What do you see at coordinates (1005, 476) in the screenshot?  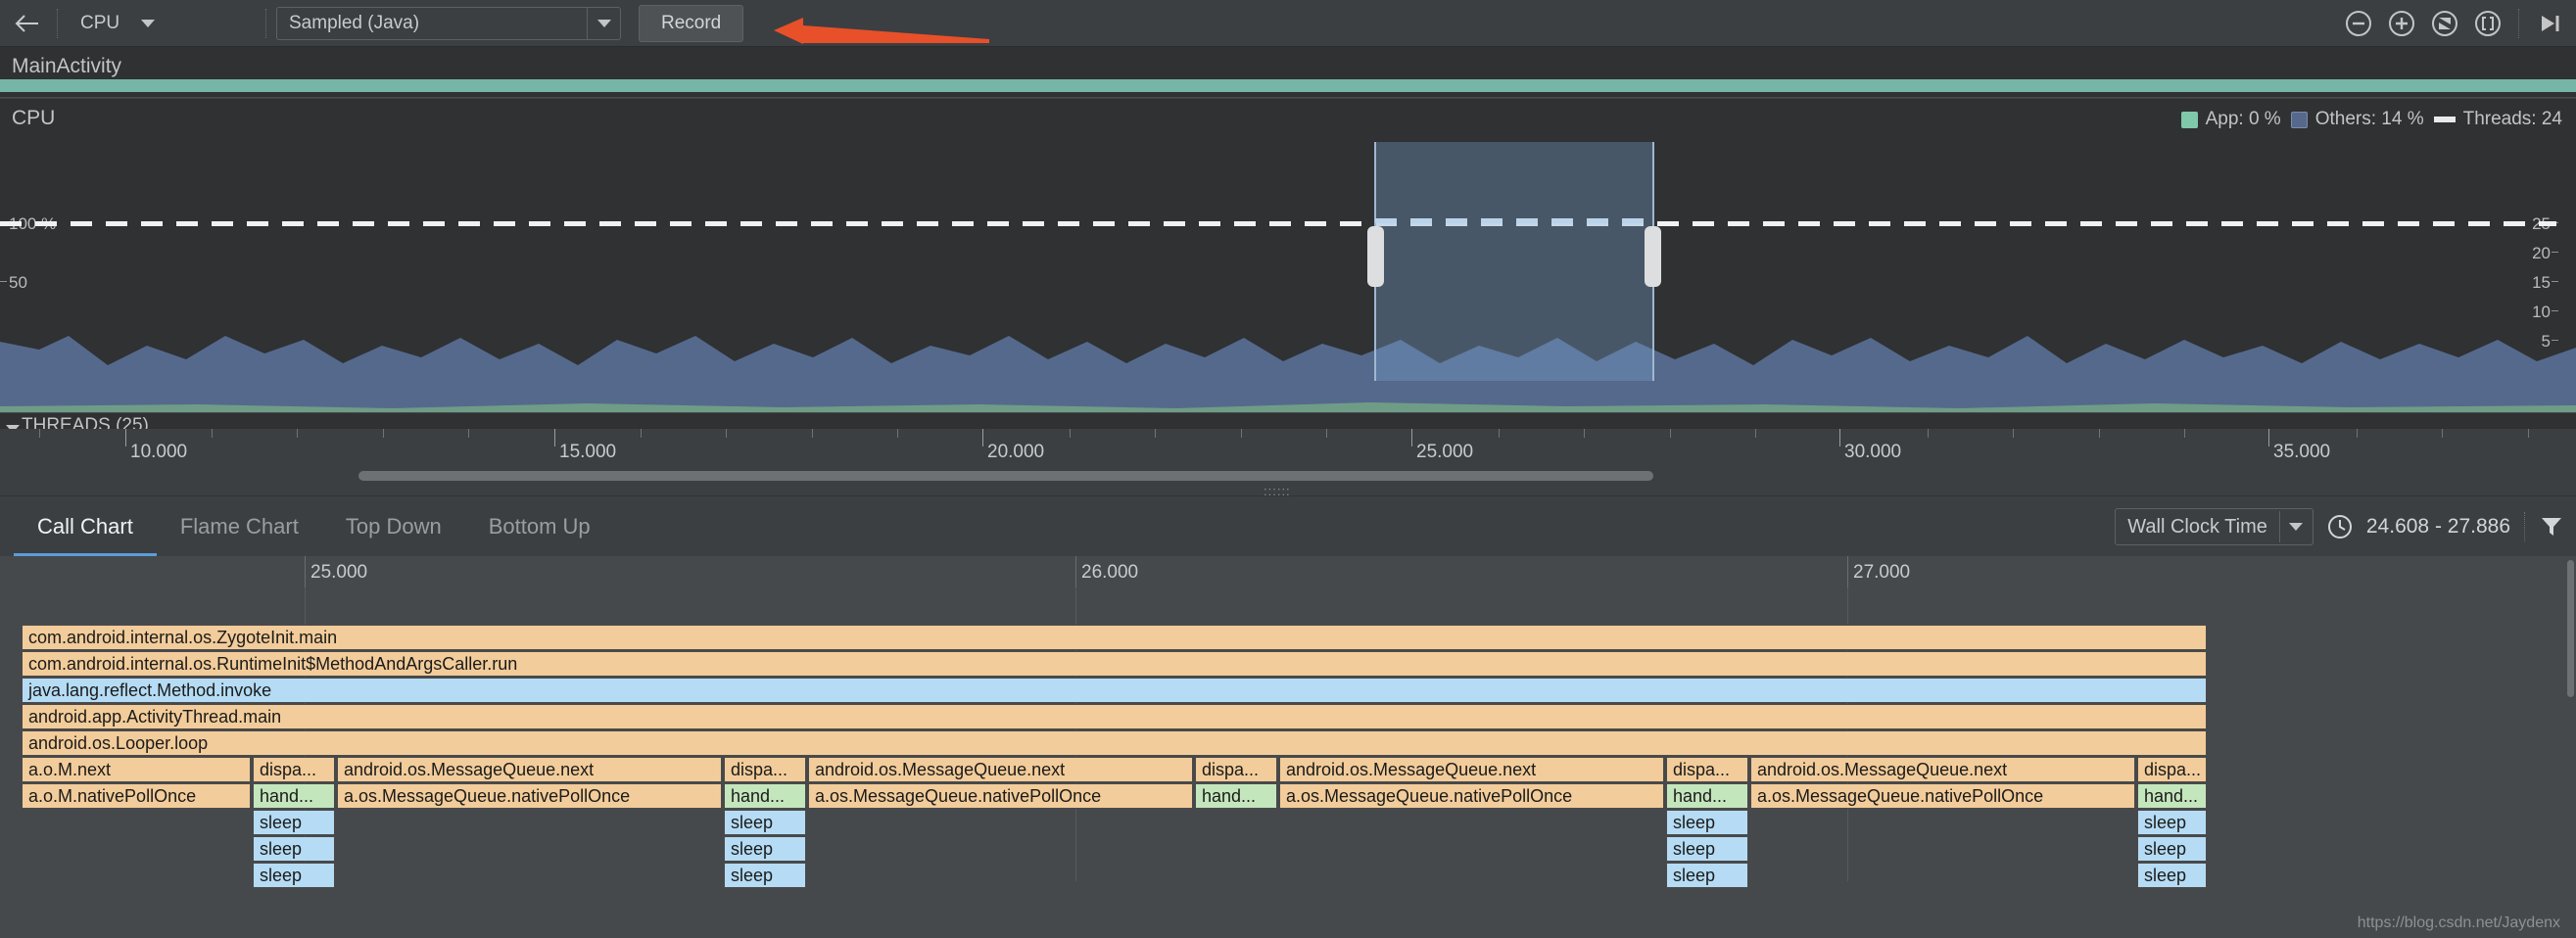 I see `timeline-scrollbar` at bounding box center [1005, 476].